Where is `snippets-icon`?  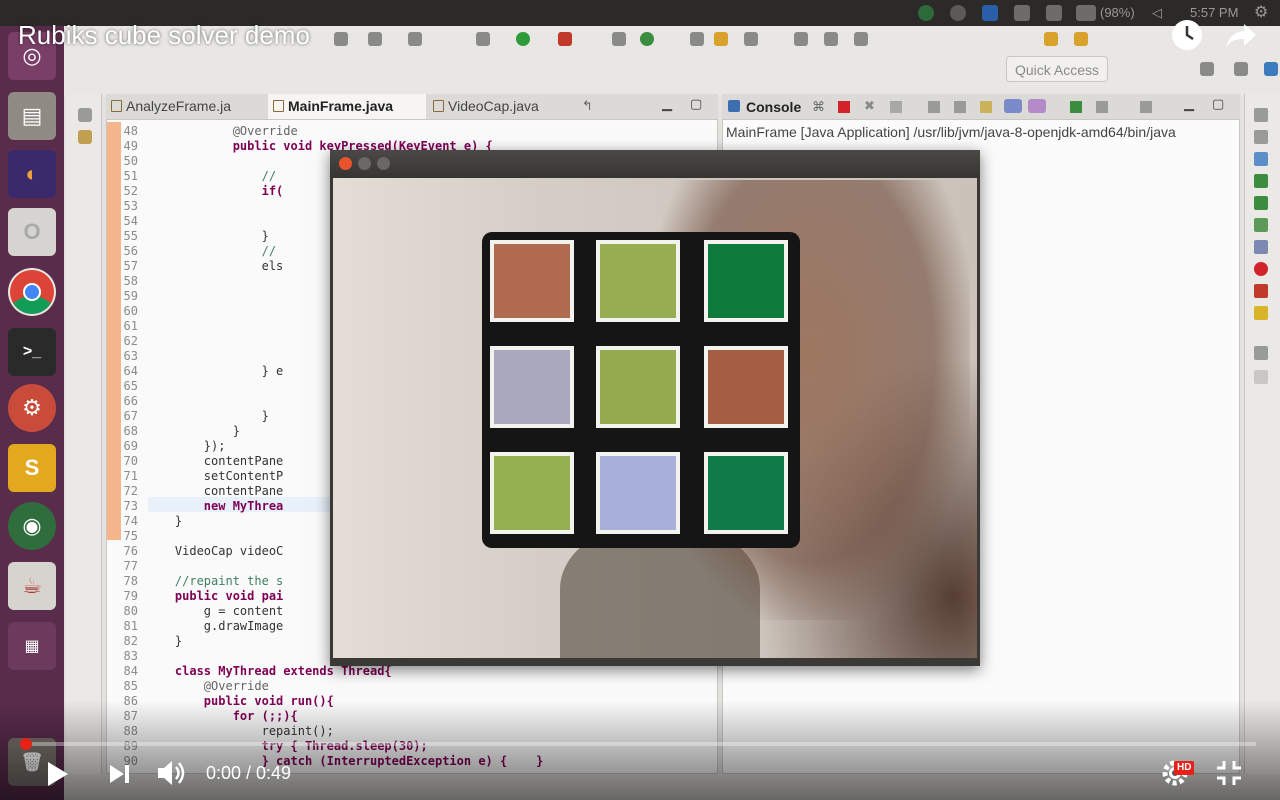
snippets-icon is located at coordinates (1261, 313).